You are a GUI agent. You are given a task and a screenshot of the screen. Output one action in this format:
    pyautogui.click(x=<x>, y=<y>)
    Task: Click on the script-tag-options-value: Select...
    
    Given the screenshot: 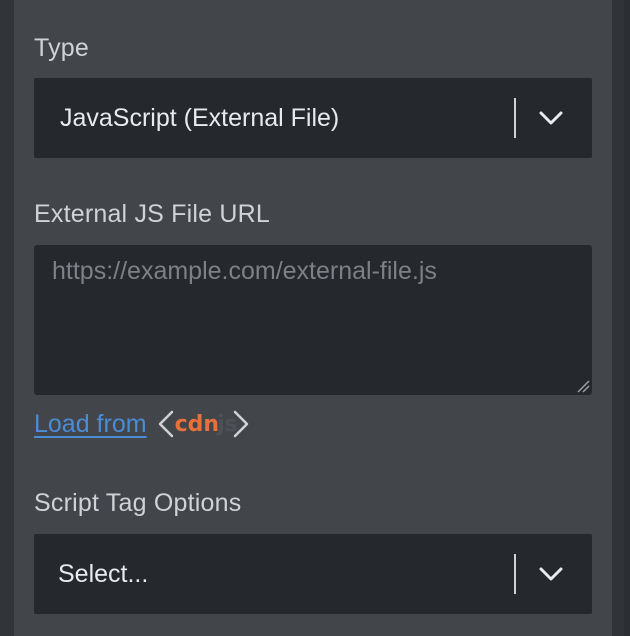 What is the action you would take?
    pyautogui.click(x=103, y=574)
    